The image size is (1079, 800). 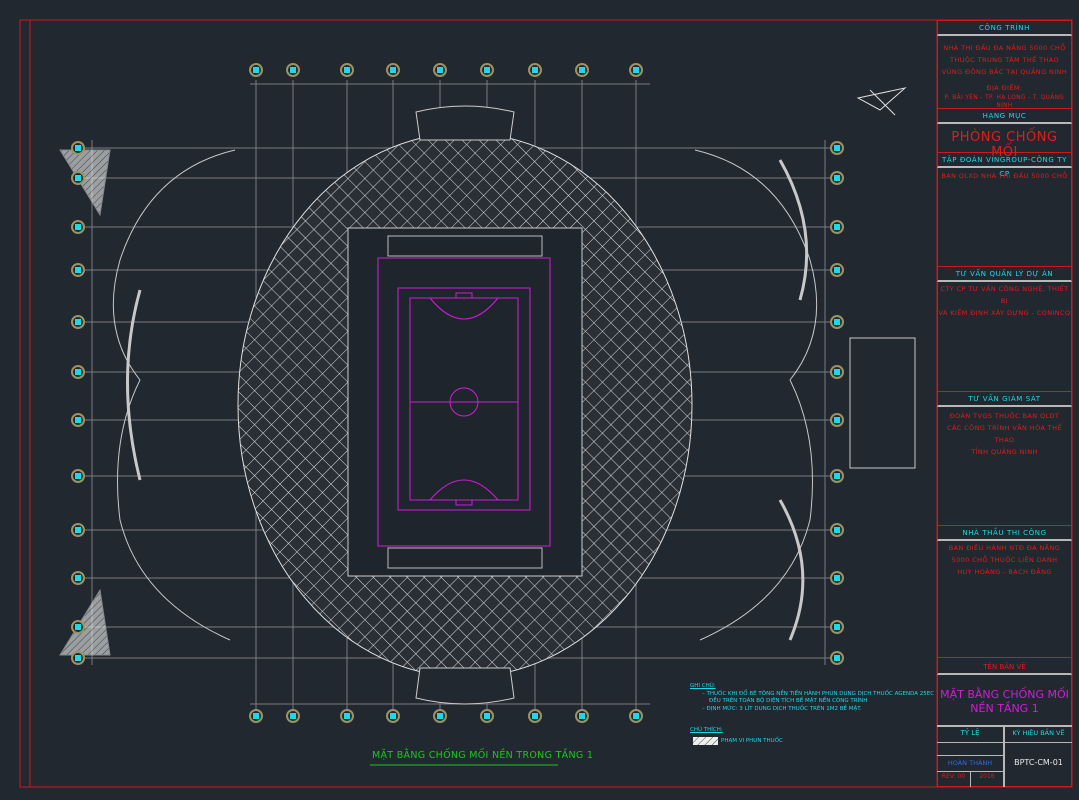 I want to click on sheet-name-line: MẶT BẰNG CHỐNG MỐI, so click(x=1004, y=694).